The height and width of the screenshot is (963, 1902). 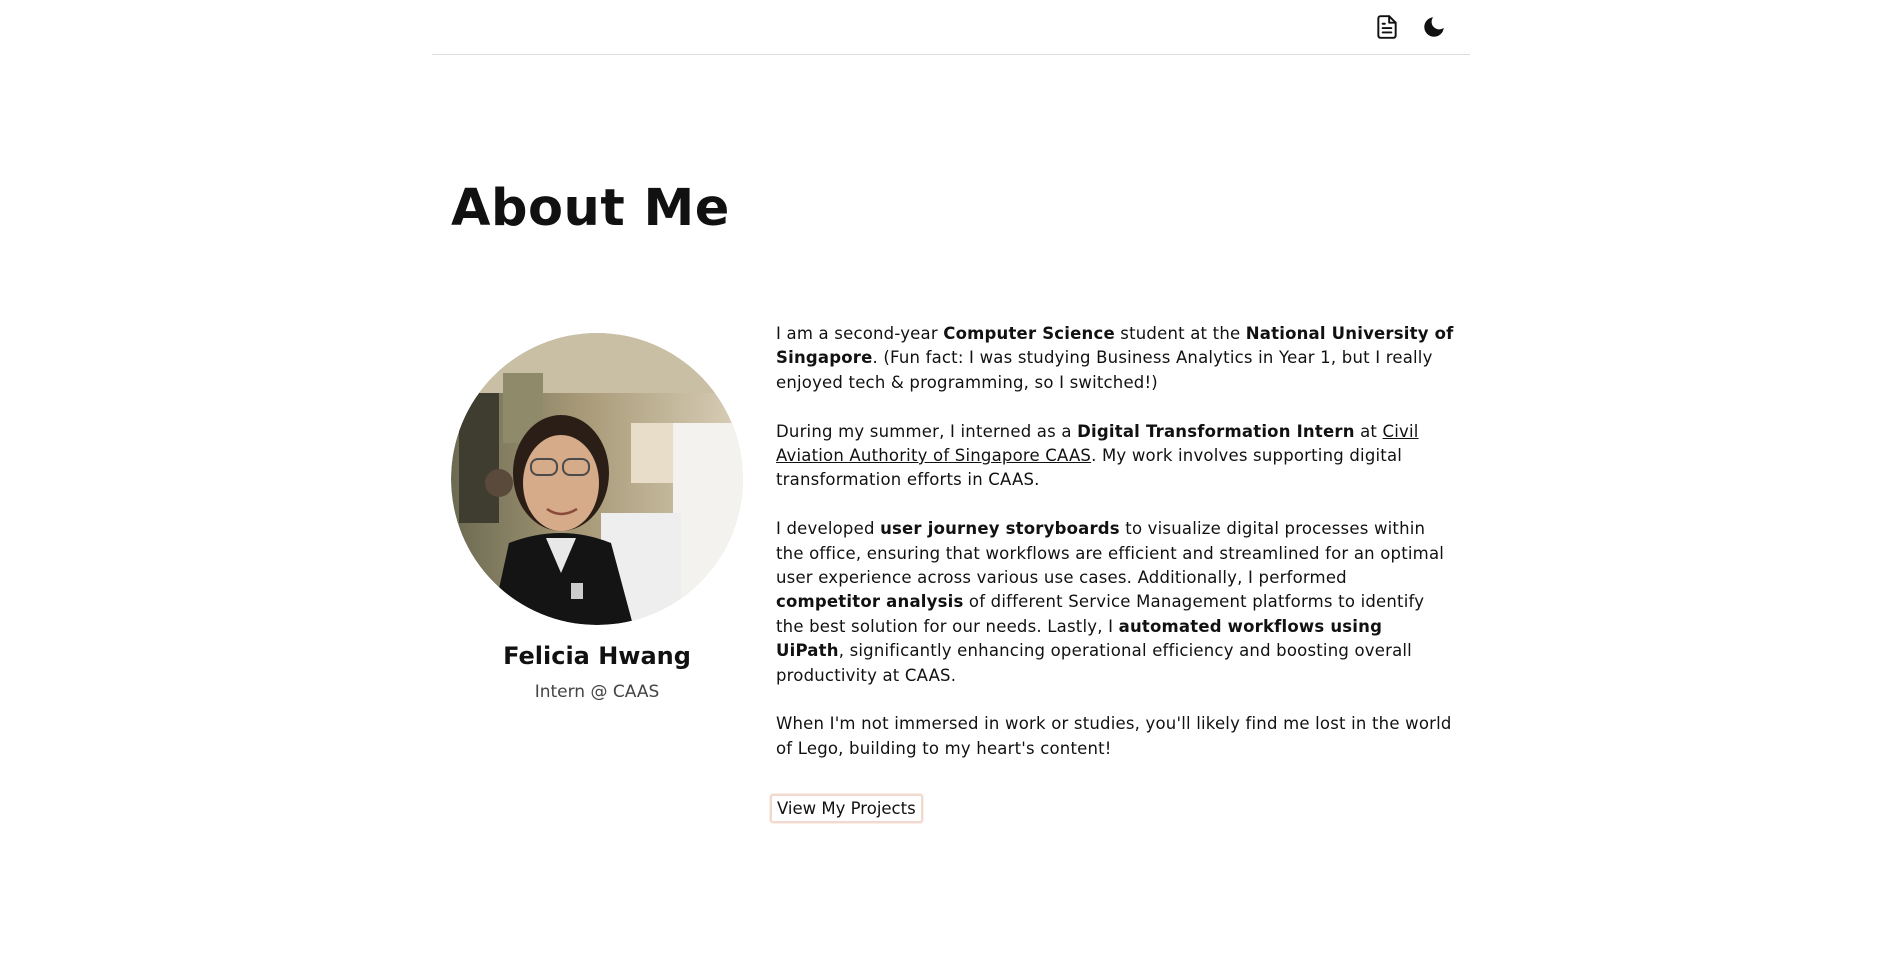 What do you see at coordinates (927, 431) in the screenshot?
I see `bio-text: During my summer, I interned as a` at bounding box center [927, 431].